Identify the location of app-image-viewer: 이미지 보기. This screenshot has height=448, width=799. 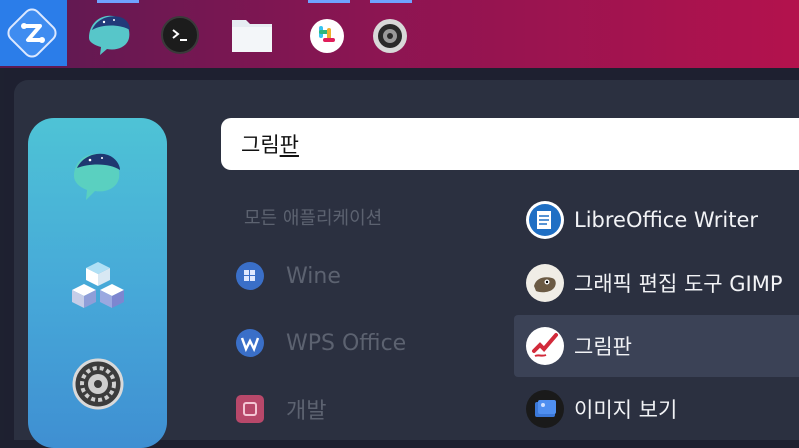
(656, 409).